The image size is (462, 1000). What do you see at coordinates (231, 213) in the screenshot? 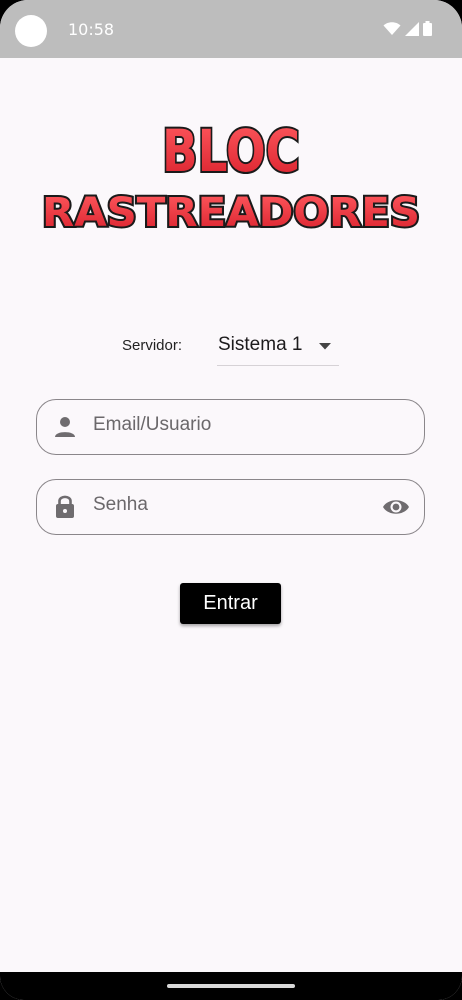
I see `logo-line-2: RASTREADORES` at bounding box center [231, 213].